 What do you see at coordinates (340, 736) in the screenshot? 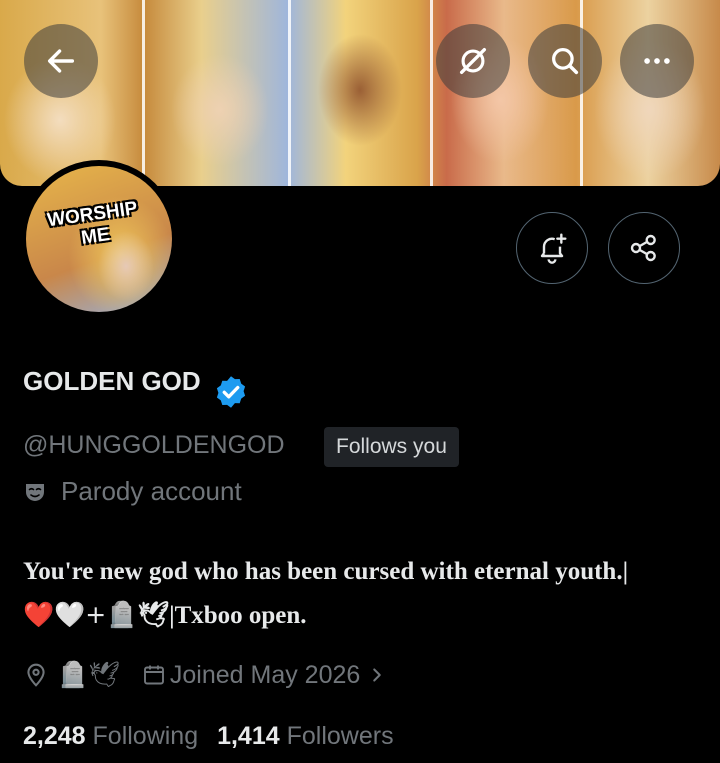
I see `followers-label: Followers` at bounding box center [340, 736].